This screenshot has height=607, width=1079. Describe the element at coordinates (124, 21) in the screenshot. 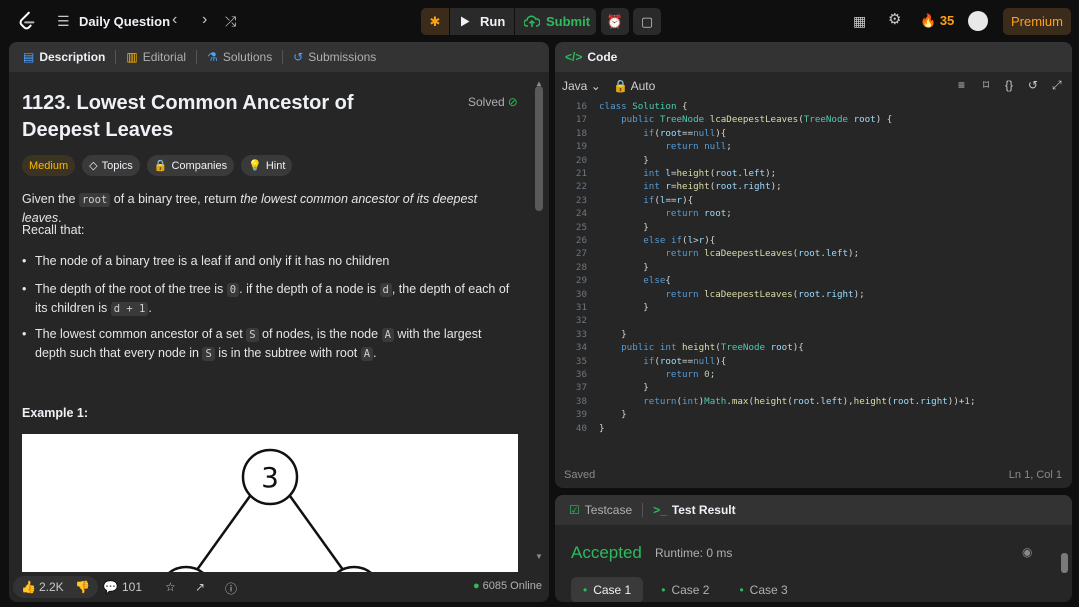

I see `daily-question-title: Daily Question` at that location.